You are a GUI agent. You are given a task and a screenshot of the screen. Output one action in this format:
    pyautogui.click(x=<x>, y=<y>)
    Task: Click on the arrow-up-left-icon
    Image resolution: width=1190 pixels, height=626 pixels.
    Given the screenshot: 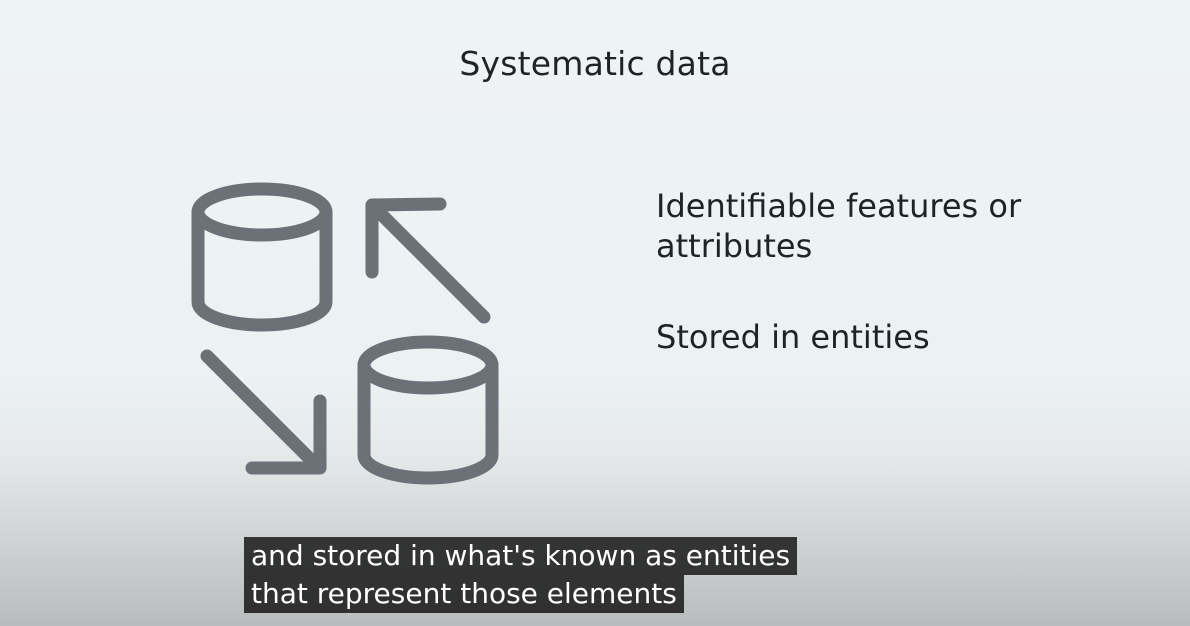 What is the action you would take?
    pyautogui.click(x=428, y=260)
    